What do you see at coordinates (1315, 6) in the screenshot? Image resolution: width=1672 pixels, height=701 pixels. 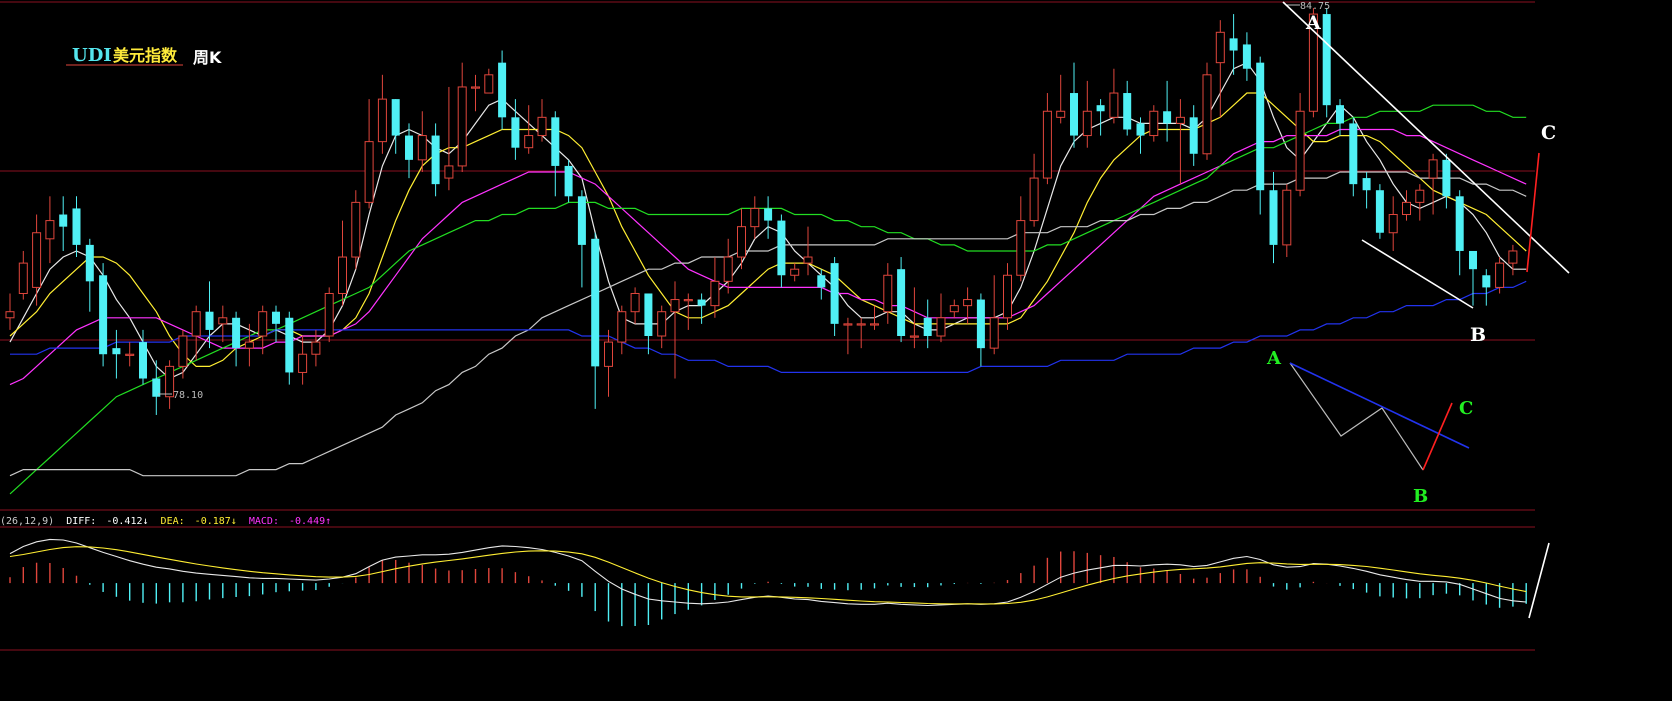 I see `high-price-label: 84.75` at bounding box center [1315, 6].